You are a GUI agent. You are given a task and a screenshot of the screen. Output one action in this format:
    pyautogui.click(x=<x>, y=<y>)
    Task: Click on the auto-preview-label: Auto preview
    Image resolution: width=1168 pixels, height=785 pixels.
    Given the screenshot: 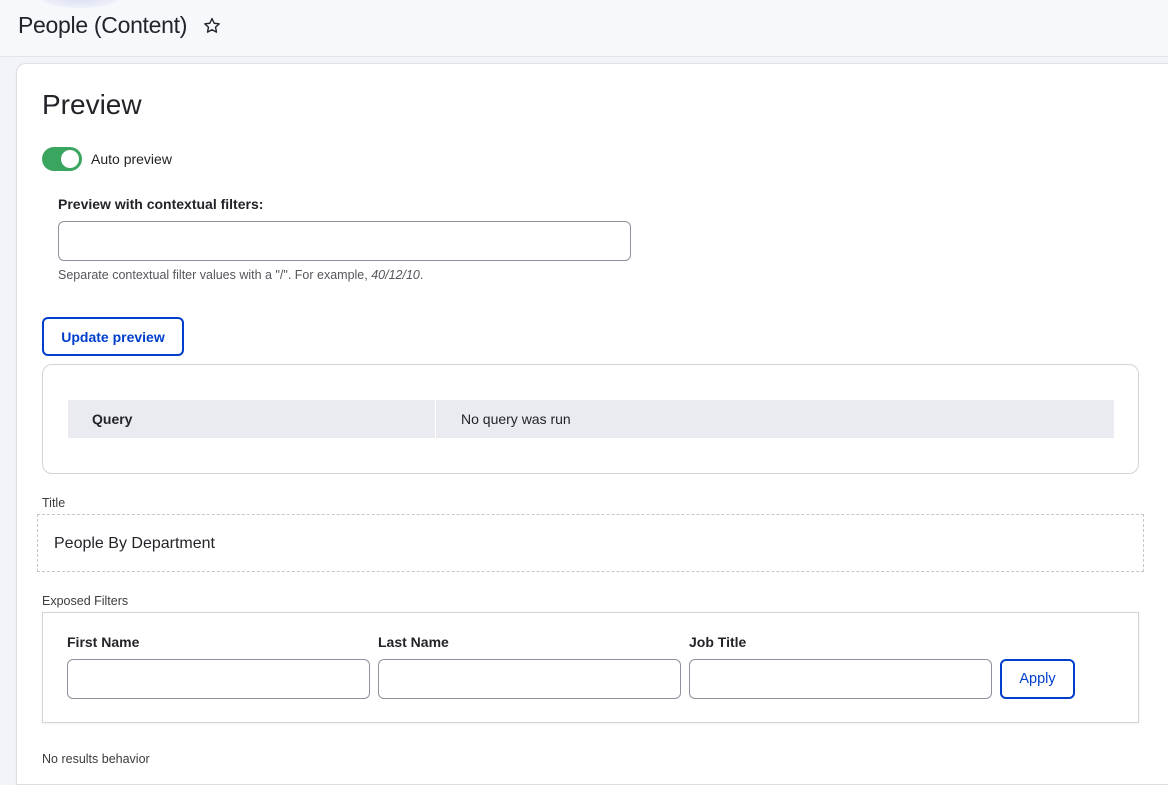 What is the action you would take?
    pyautogui.click(x=131, y=159)
    